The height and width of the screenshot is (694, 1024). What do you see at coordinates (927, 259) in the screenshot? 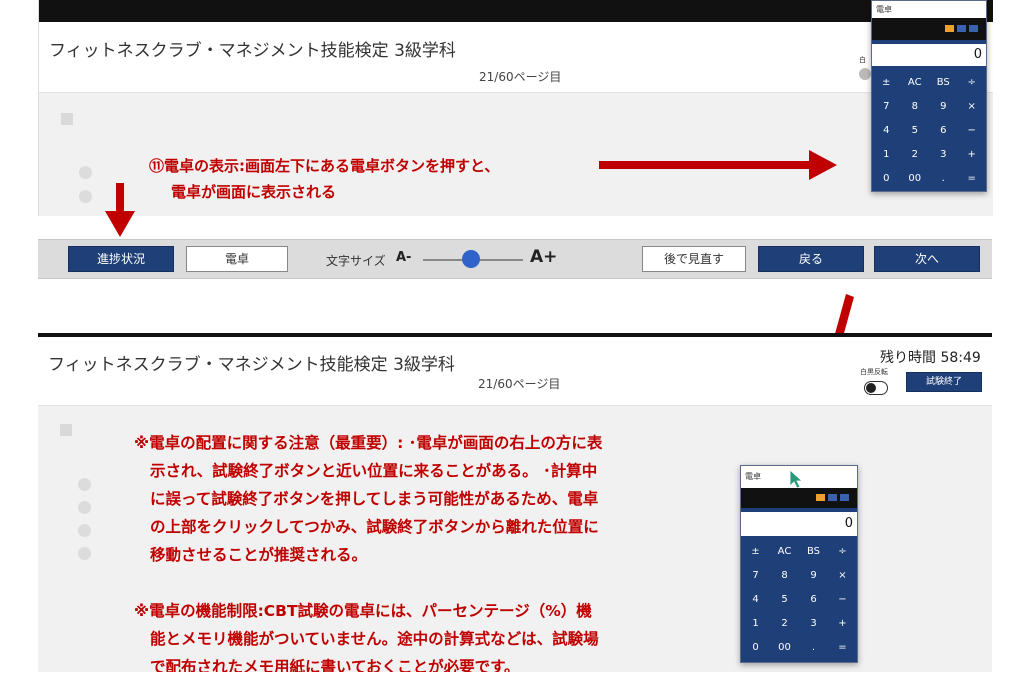
I see `next-button: 次へ` at bounding box center [927, 259].